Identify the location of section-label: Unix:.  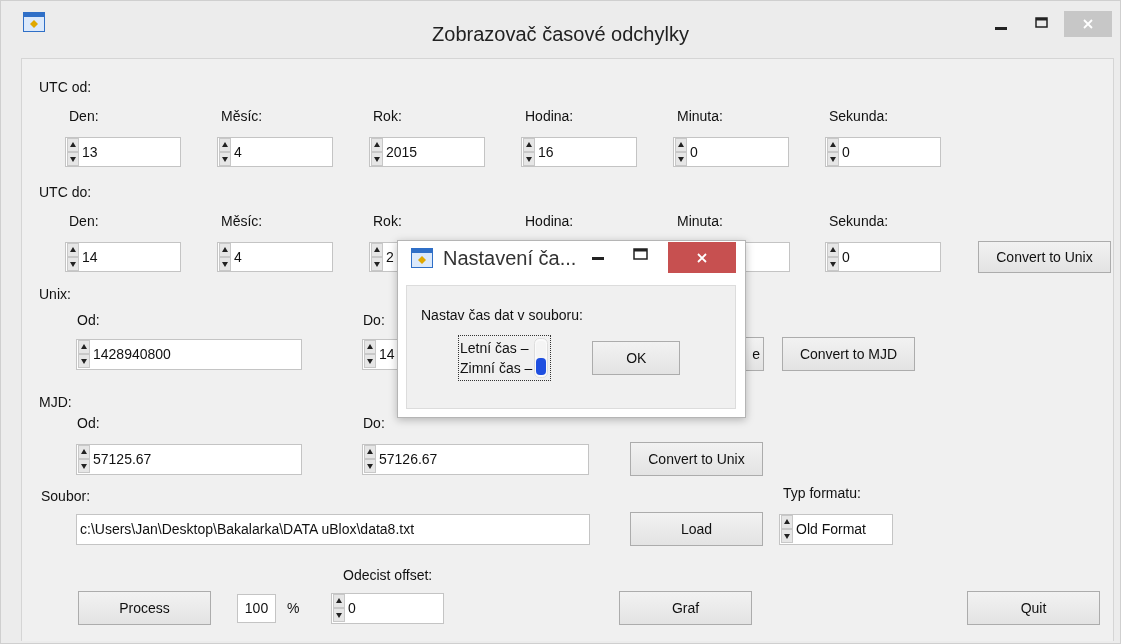
(55, 294).